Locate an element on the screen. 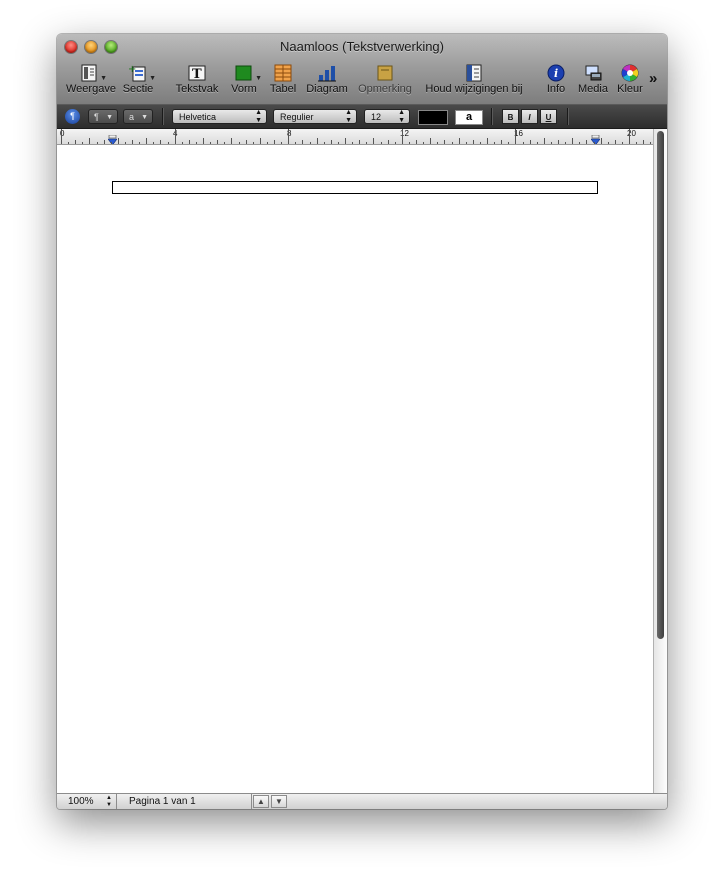 This screenshot has height=888, width=724. page-indicator: Pagina 1 van 1 is located at coordinates (185, 801).